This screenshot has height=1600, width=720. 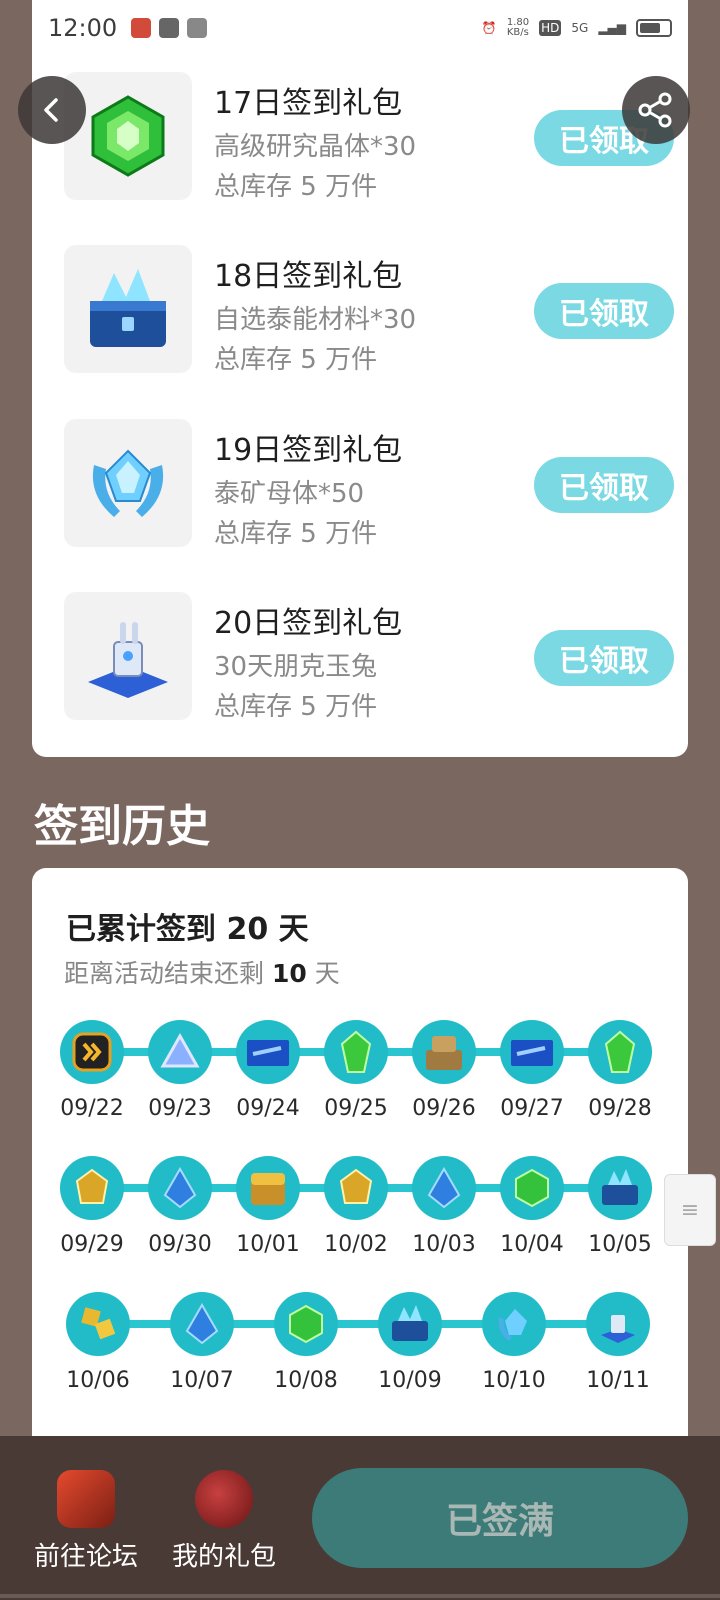 What do you see at coordinates (308, 623) in the screenshot?
I see `gift-title: 20日签到礼包` at bounding box center [308, 623].